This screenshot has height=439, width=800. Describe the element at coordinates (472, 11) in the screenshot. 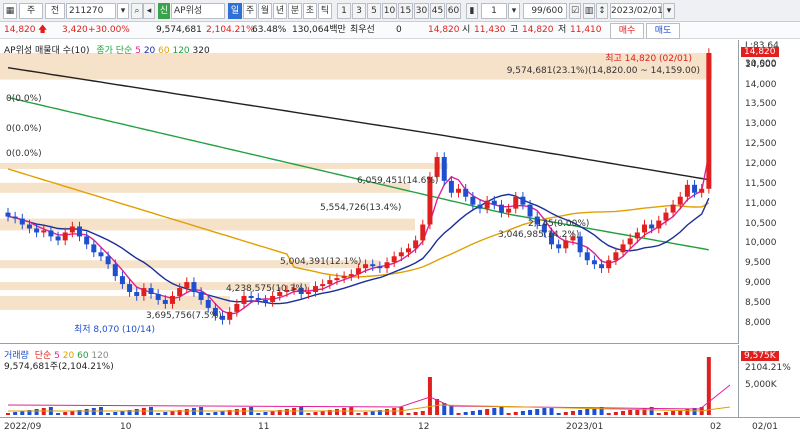

I see `chart-style-icon: ▮` at that location.